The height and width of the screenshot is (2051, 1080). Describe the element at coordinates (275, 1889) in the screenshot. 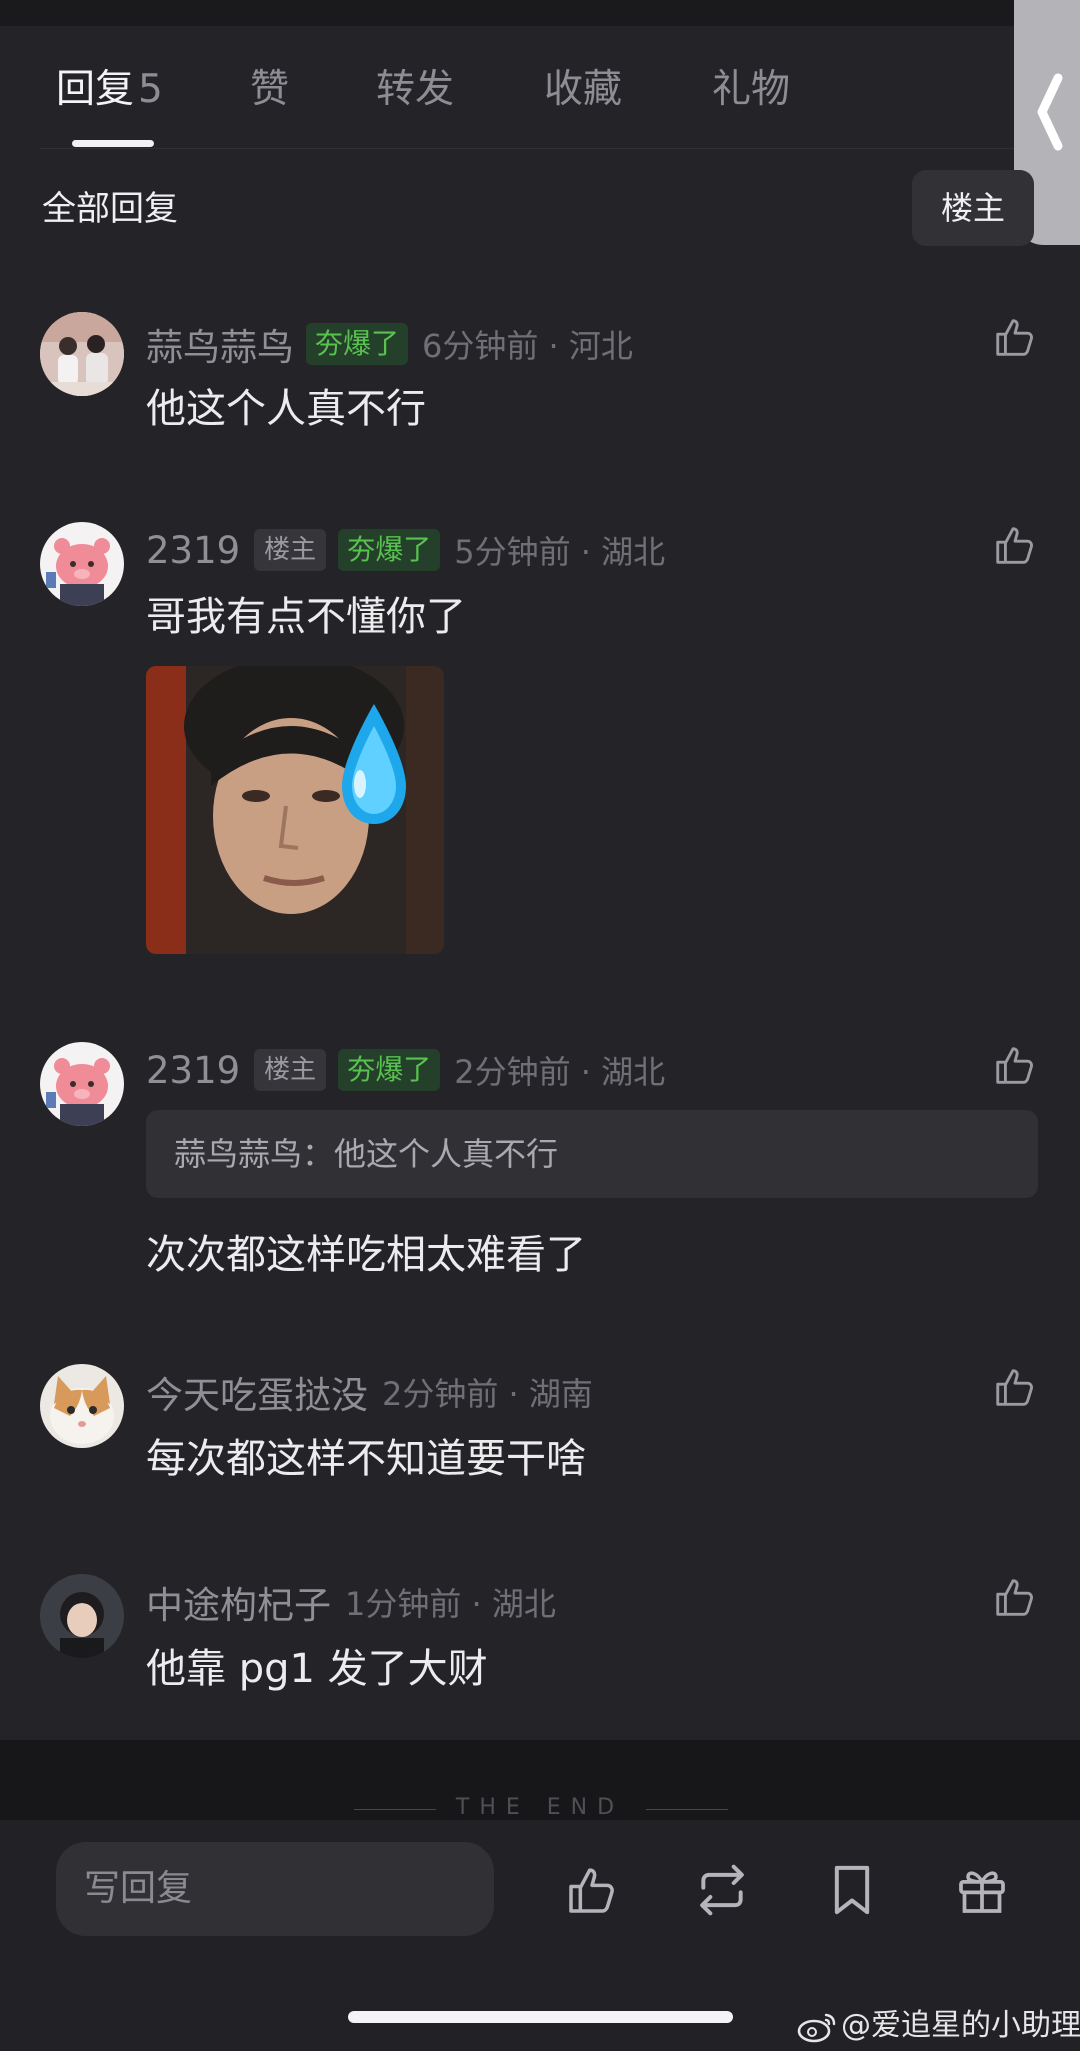

I see `reply-input: 写回复` at that location.